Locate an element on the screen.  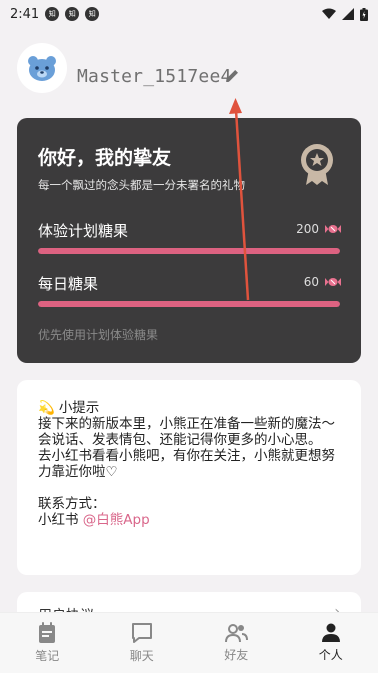
greeting-tagline: 每一个飘过的念头都是一分未署名的礼物 is located at coordinates (141, 185).